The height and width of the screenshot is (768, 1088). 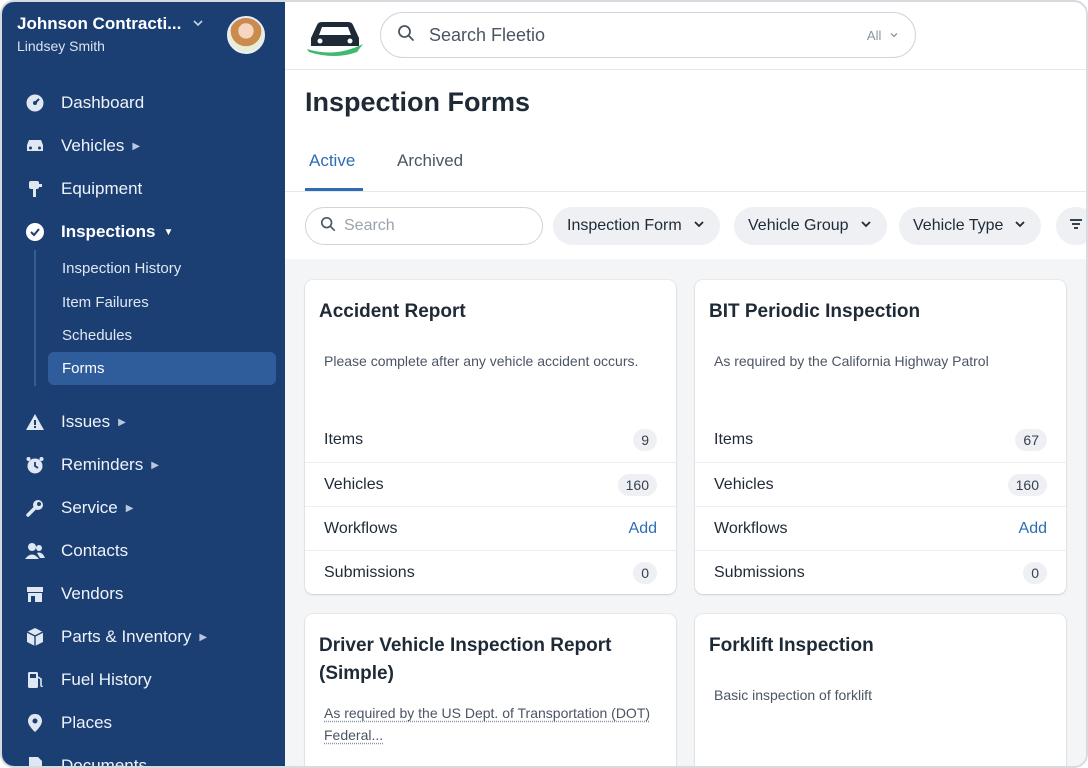 What do you see at coordinates (162, 368) in the screenshot?
I see `sidebar-subitem-forms: Forms` at bounding box center [162, 368].